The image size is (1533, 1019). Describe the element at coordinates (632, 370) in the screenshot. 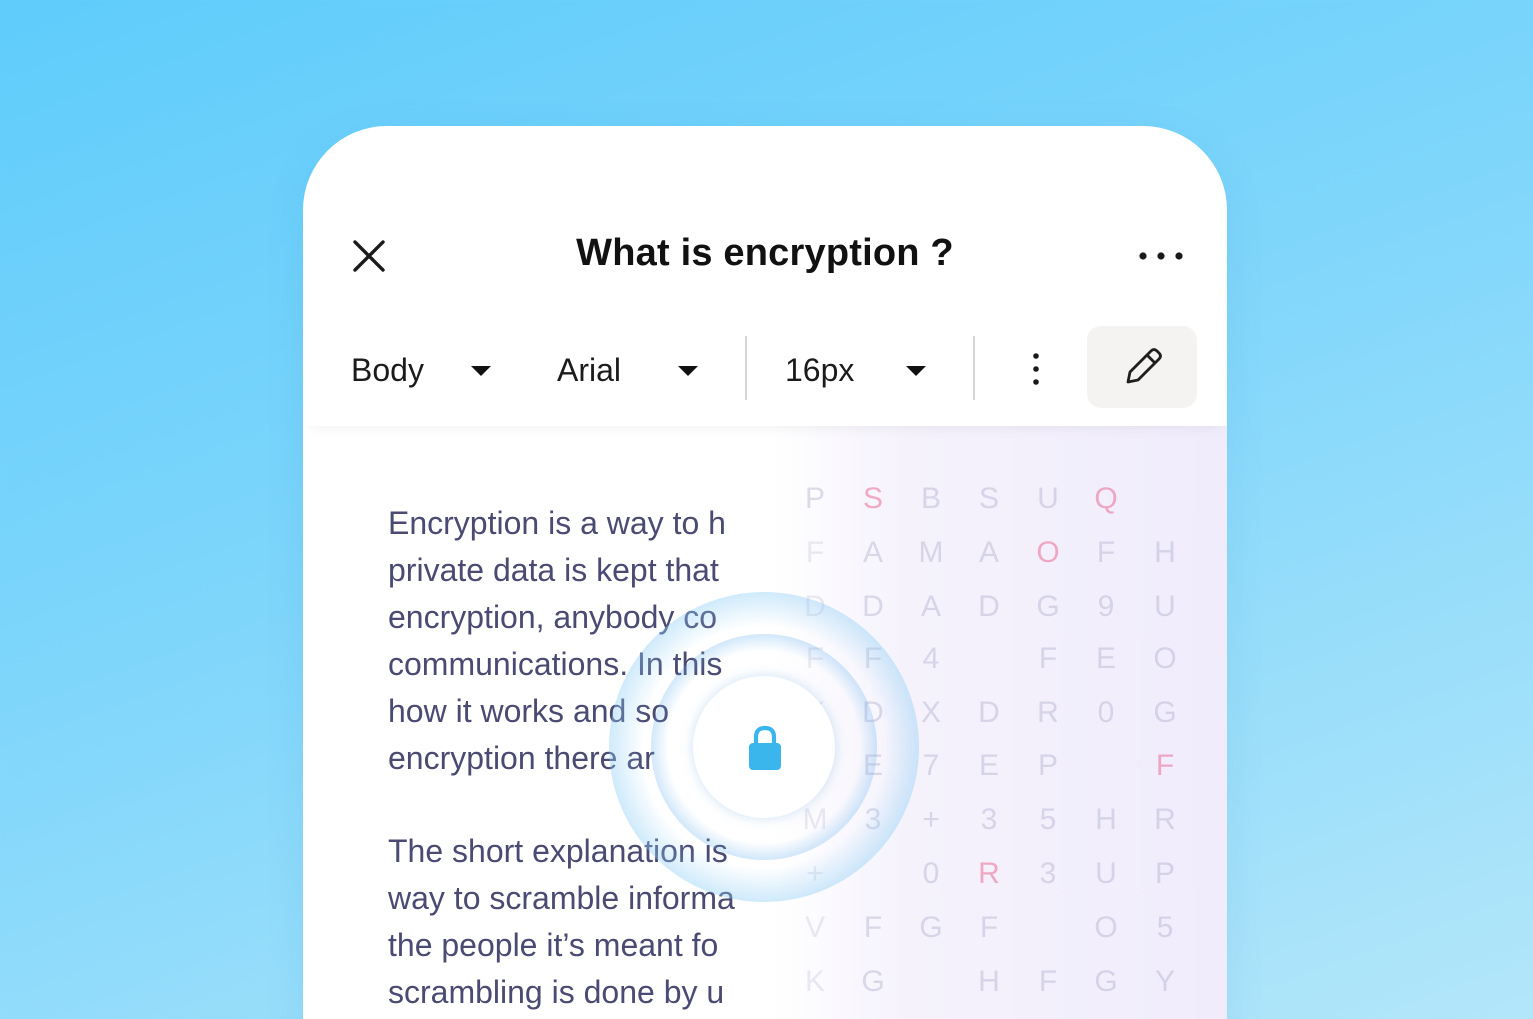

I see `font-dropdown: Arial` at that location.